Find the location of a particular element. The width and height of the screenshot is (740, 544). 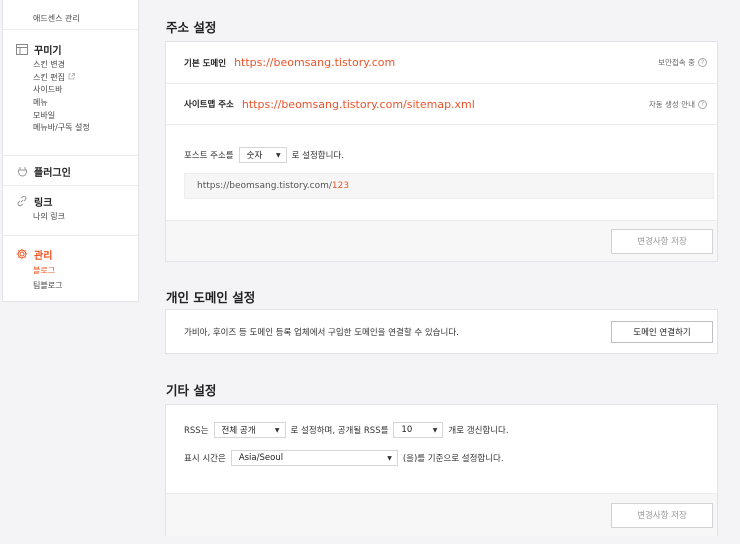

sidebar-item-adsense: 애드센스 관리 is located at coordinates (56, 18).